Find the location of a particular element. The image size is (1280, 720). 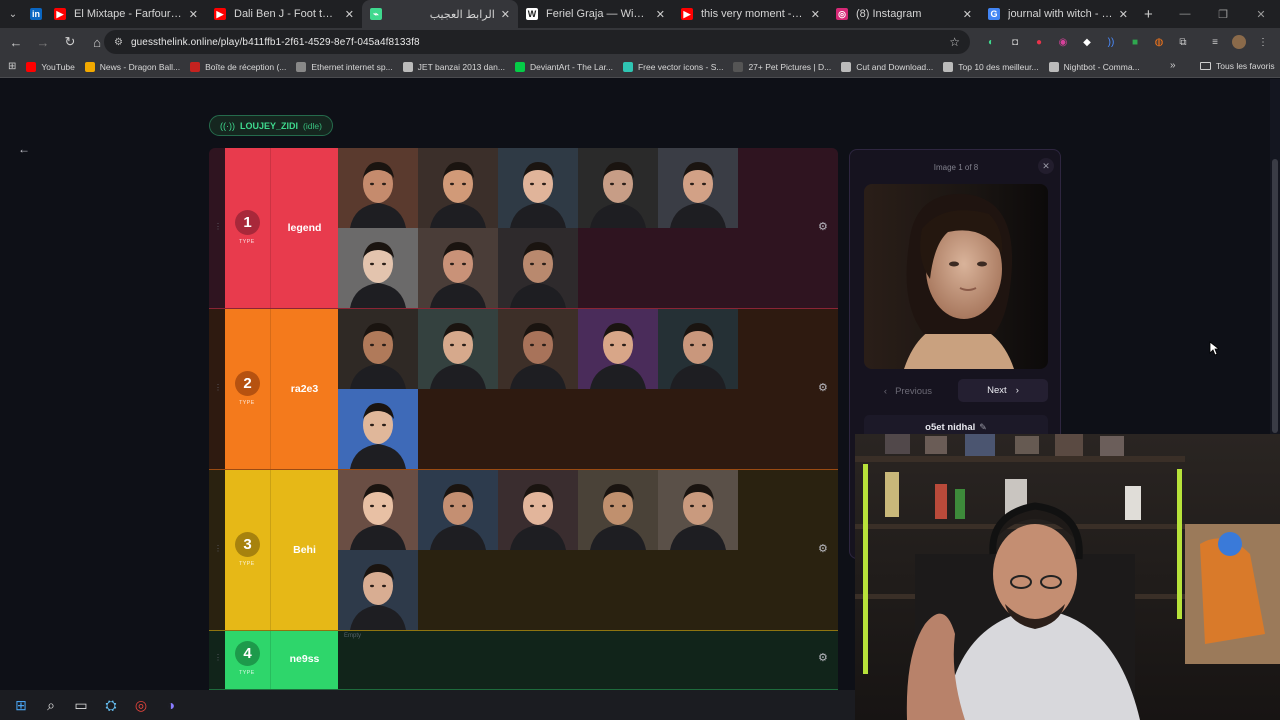

search-icon: ⌕ is located at coordinates (51, 705).